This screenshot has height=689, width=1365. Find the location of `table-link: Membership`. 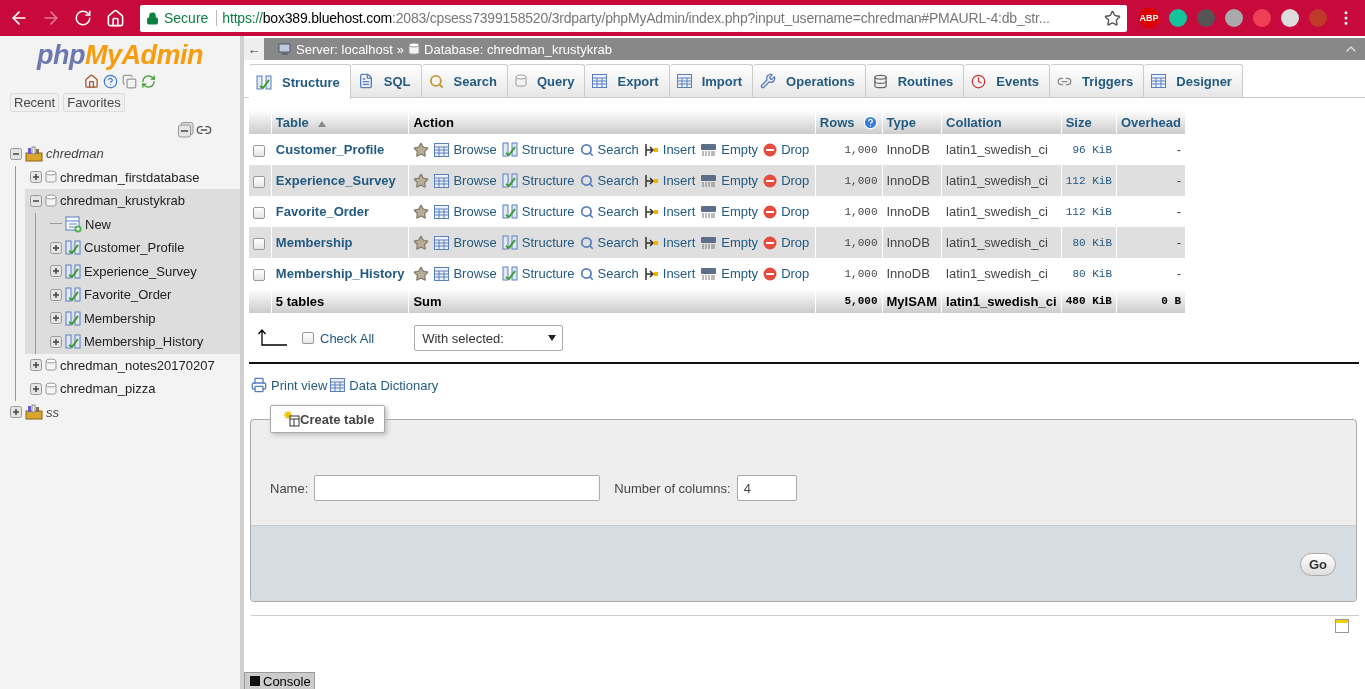

table-link: Membership is located at coordinates (314, 242).